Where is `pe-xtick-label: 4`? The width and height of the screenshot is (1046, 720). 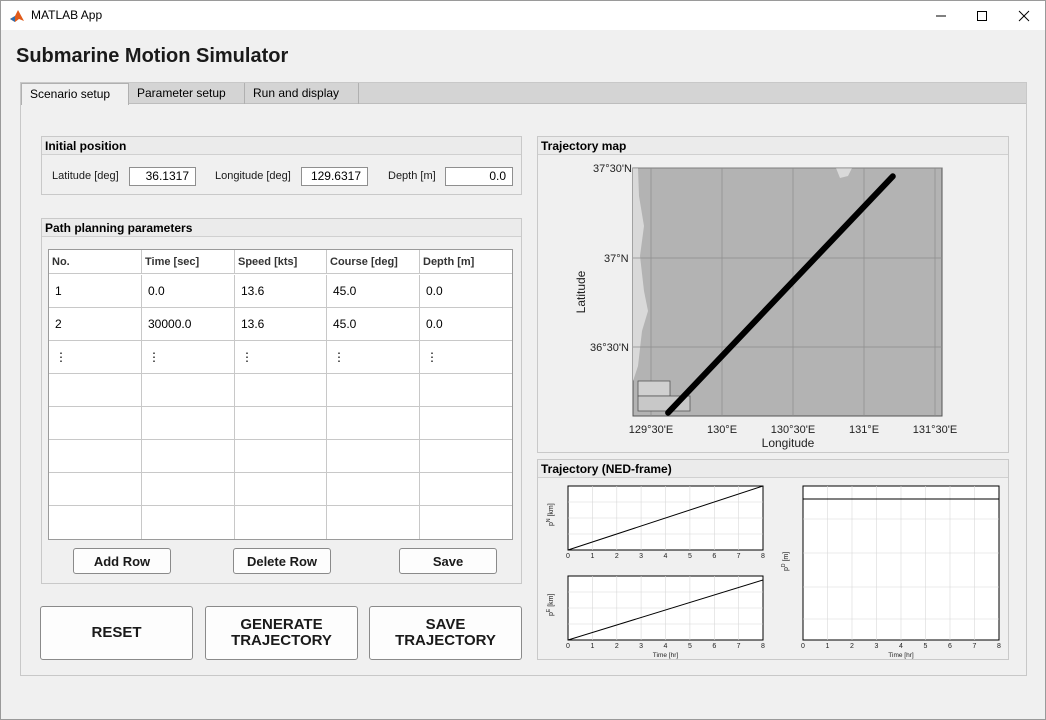
pe-xtick-label: 4 is located at coordinates (666, 646).